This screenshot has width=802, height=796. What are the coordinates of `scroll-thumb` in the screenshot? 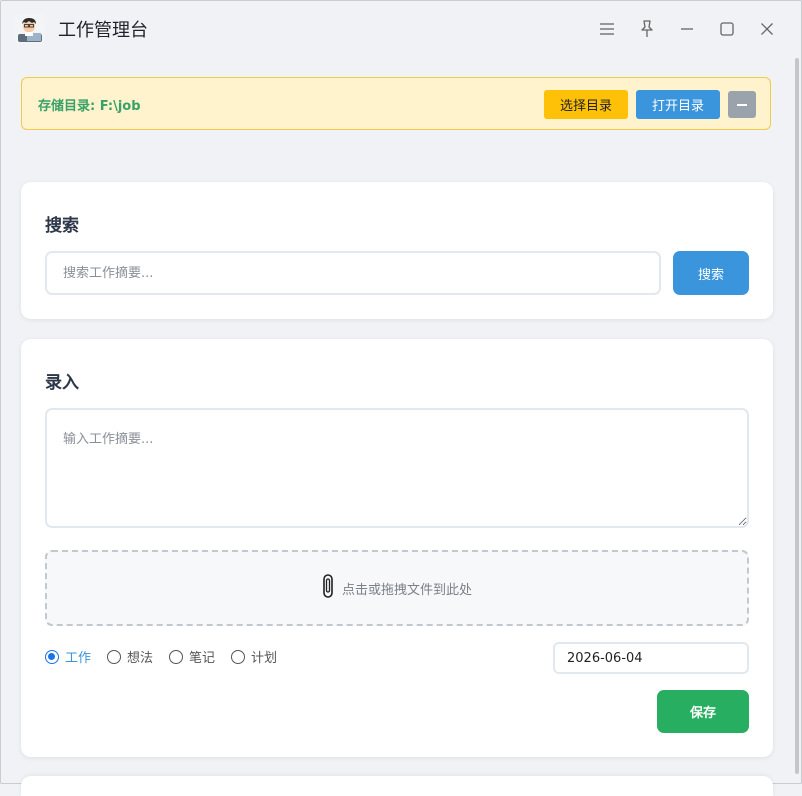 It's located at (797, 416).